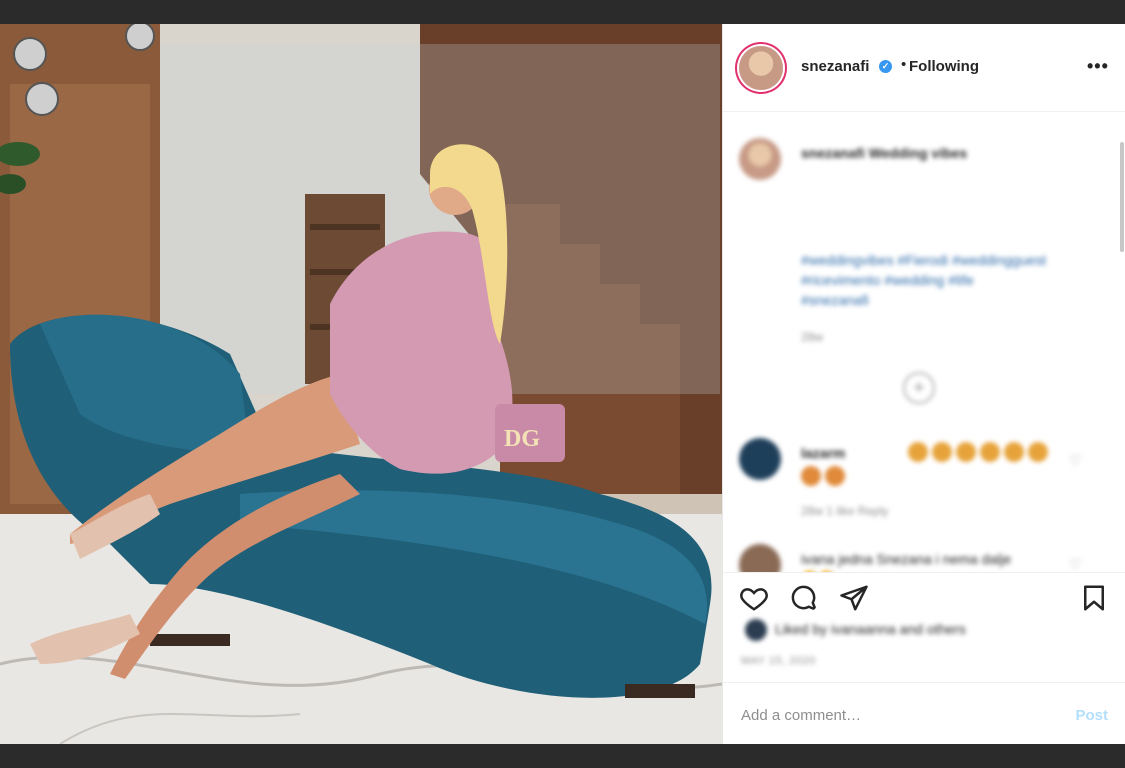  I want to click on caption-timestamp: 28w, so click(812, 337).